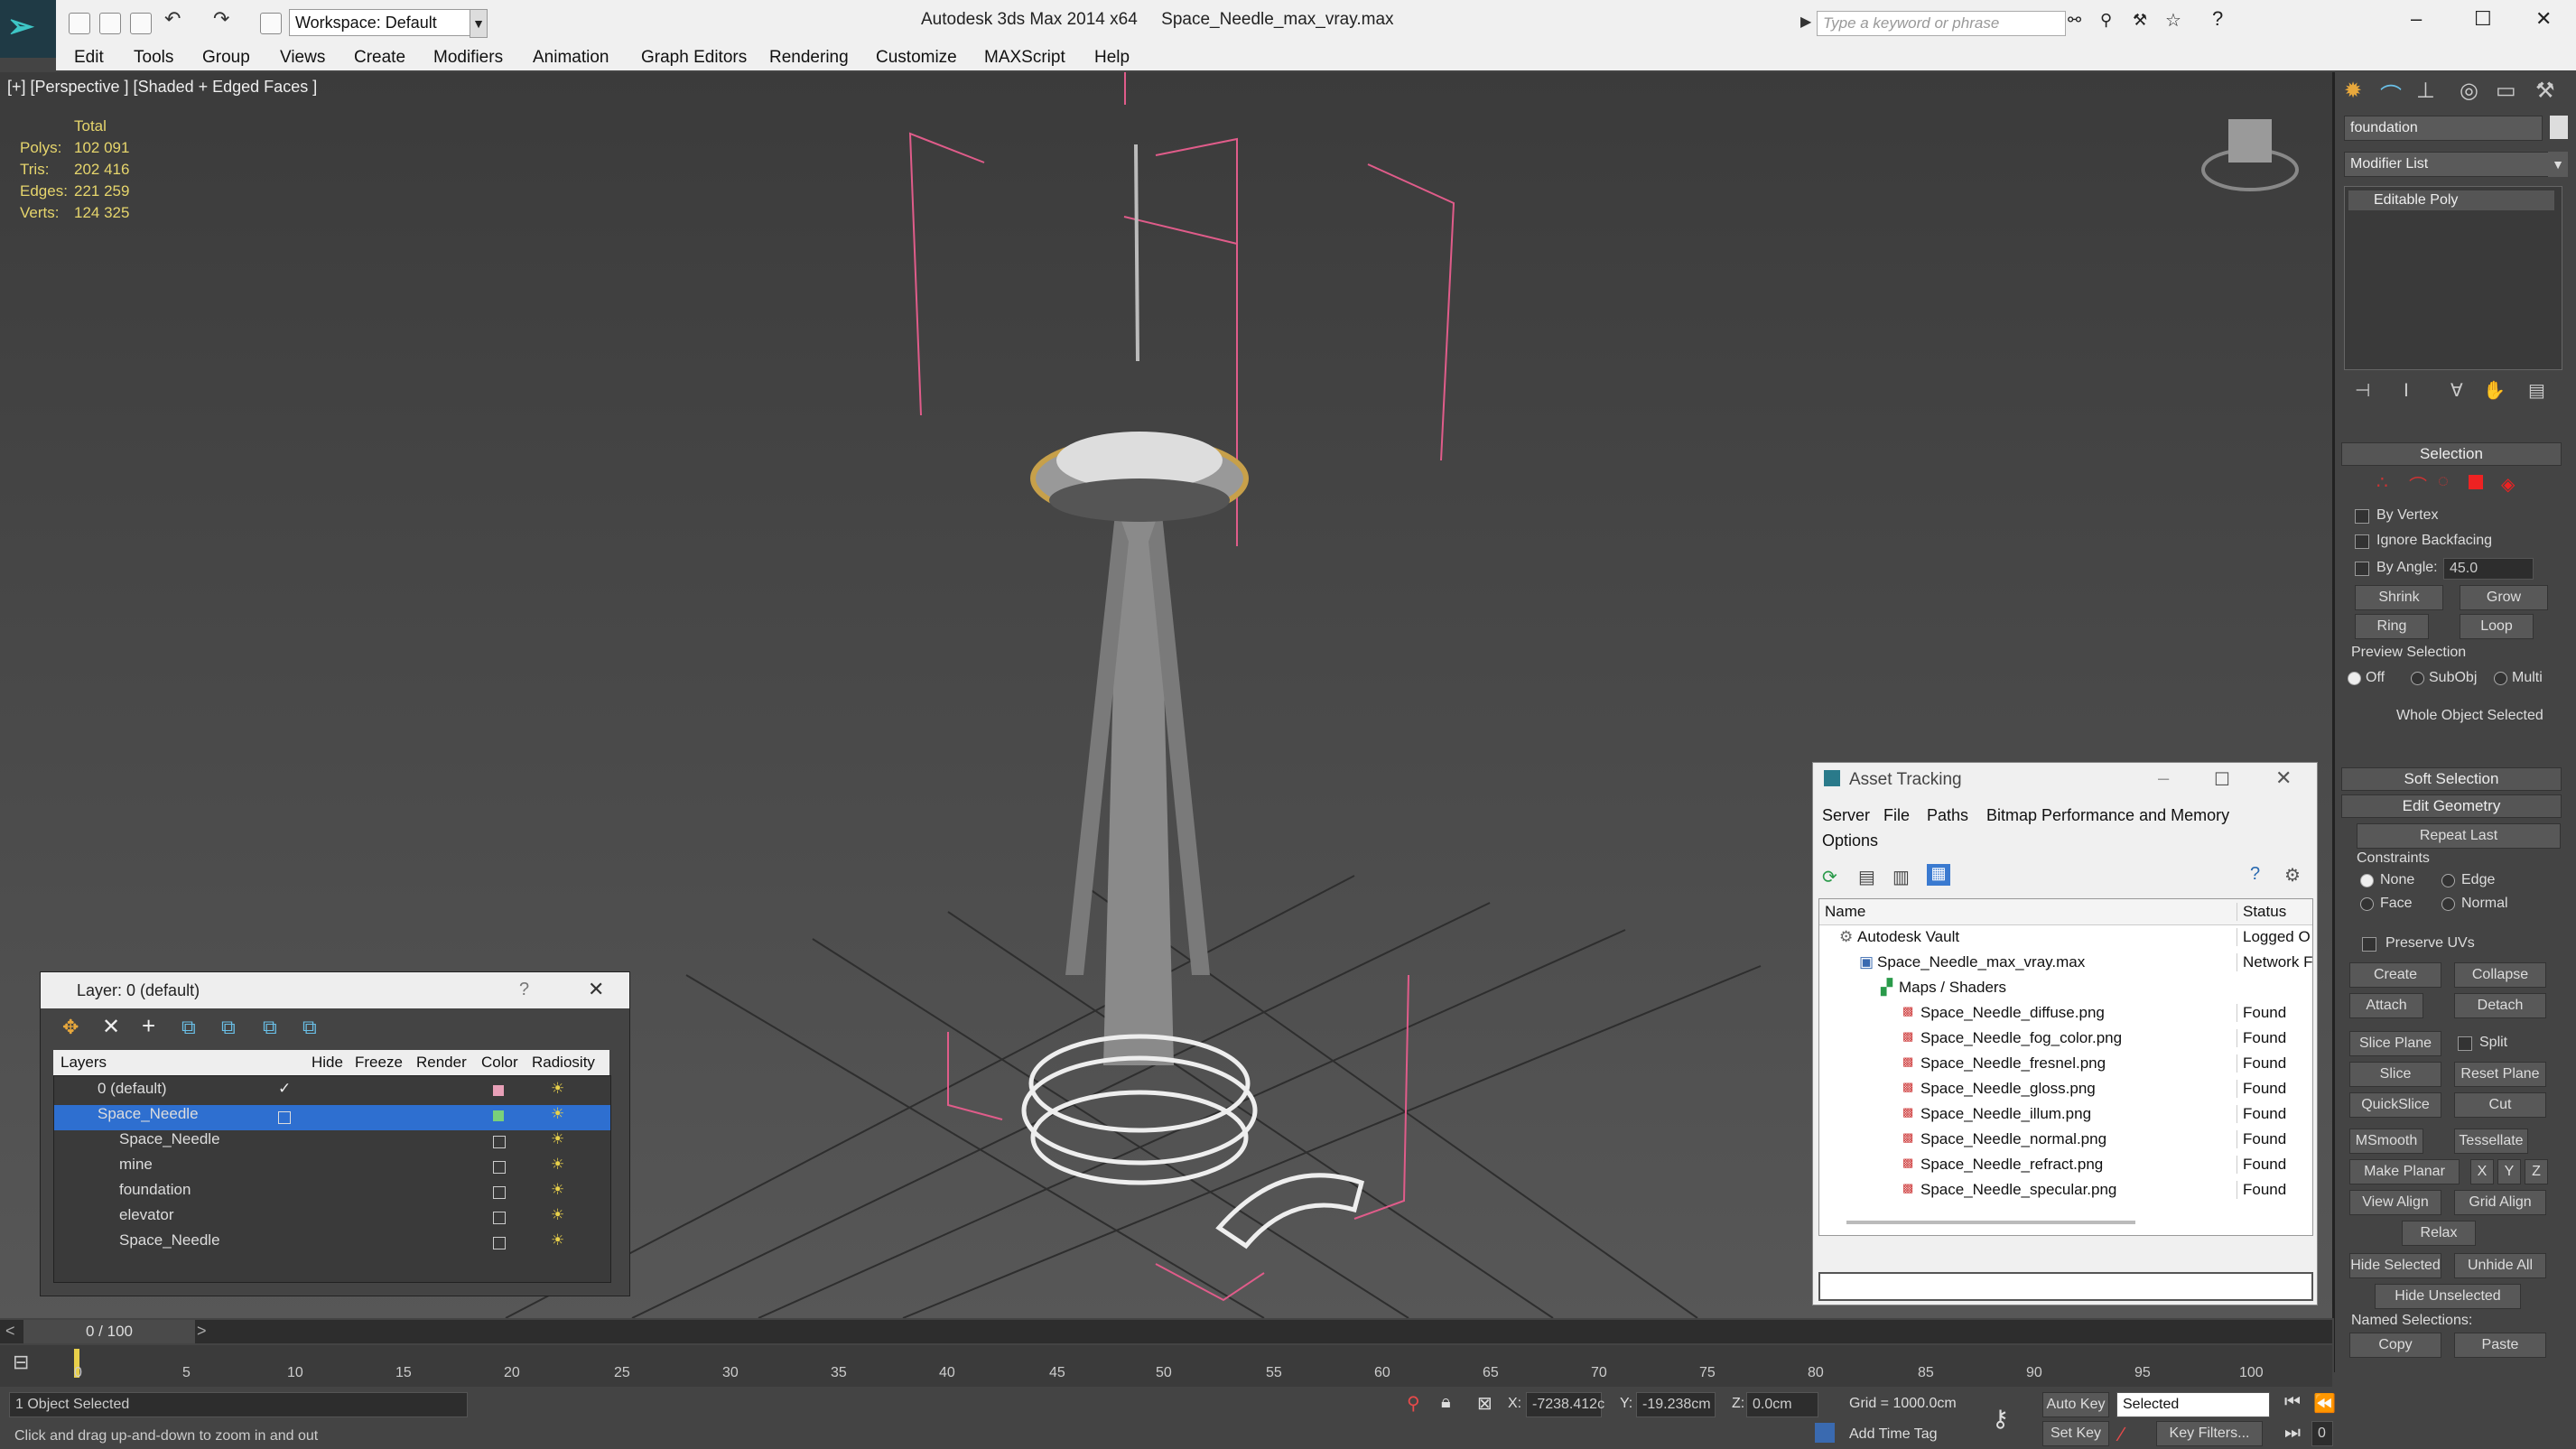 This screenshot has width=2576, height=1449. What do you see at coordinates (2456, 390) in the screenshot?
I see `make-unique-icon: ∀` at bounding box center [2456, 390].